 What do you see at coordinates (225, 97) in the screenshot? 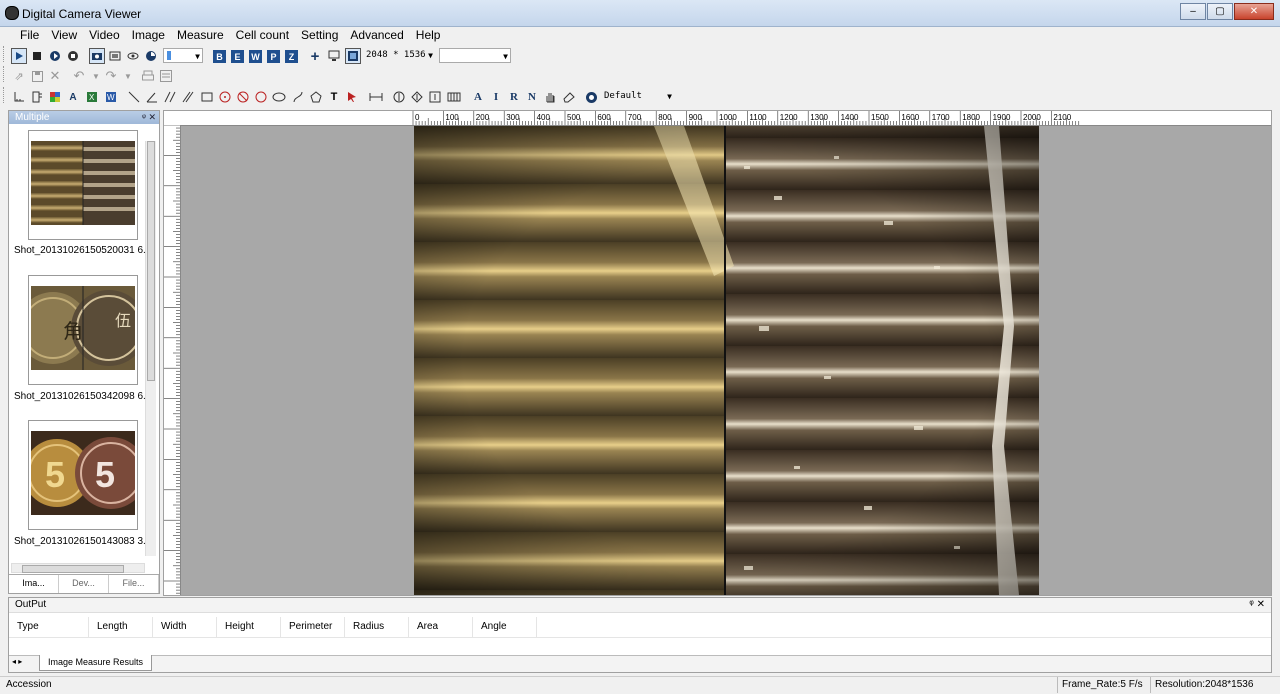
I see `circle-center-icon` at bounding box center [225, 97].